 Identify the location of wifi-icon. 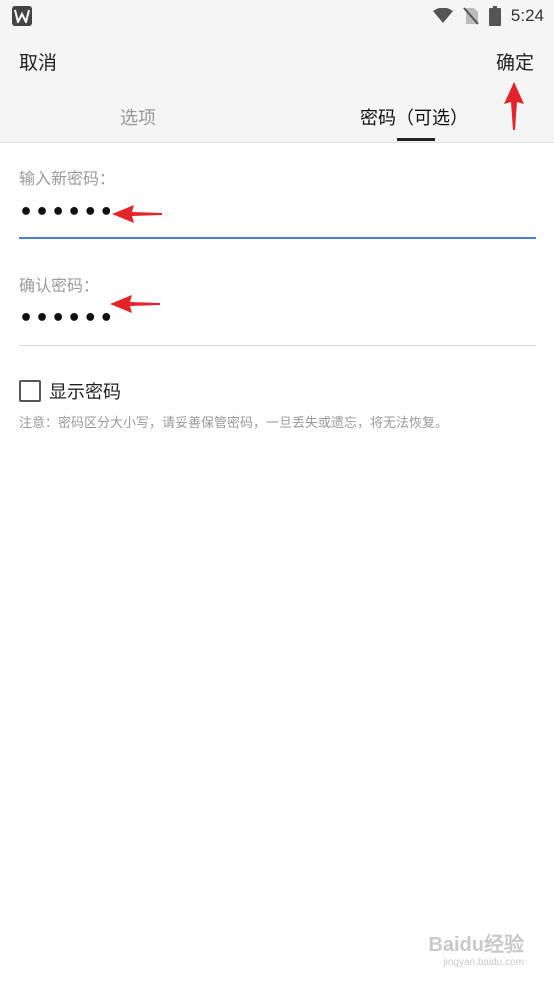
(442, 15).